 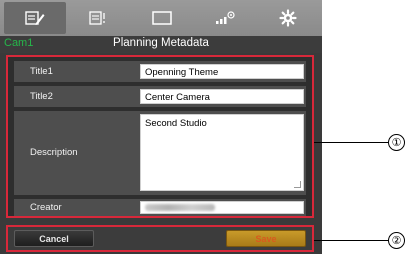 I want to click on title1-row: Title1 Openning Theme, so click(x=160, y=71).